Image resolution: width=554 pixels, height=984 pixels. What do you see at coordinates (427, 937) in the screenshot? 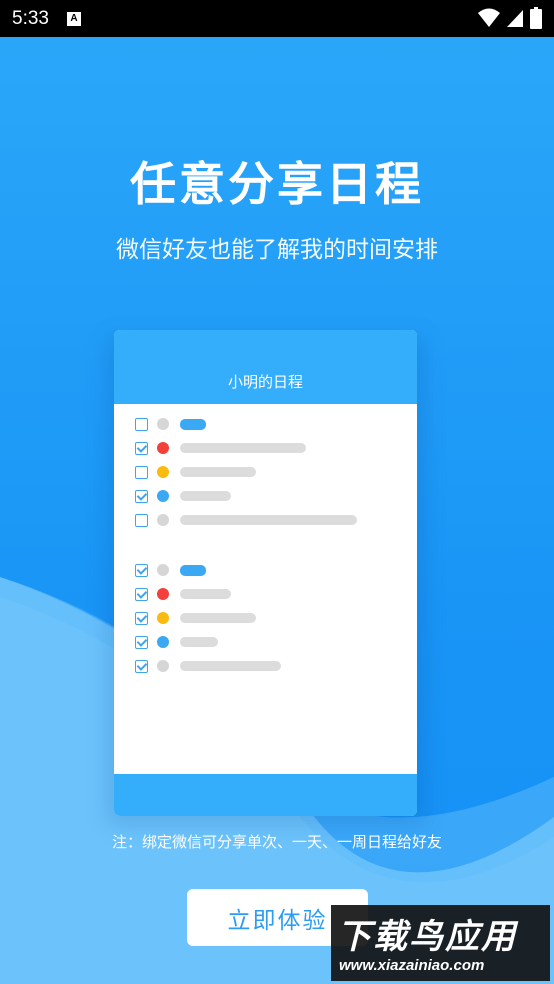
I see `watermark-title: 下载鸟应用` at bounding box center [427, 937].